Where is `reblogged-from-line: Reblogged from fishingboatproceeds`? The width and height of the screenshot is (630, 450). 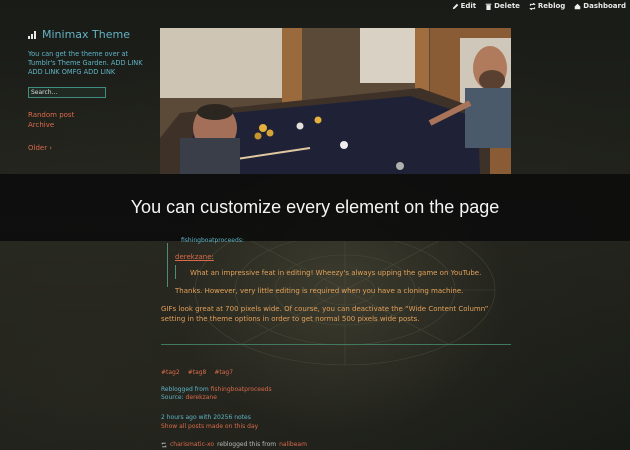 reblogged-from-line: Reblogged from fishingboatproceeds is located at coordinates (216, 390).